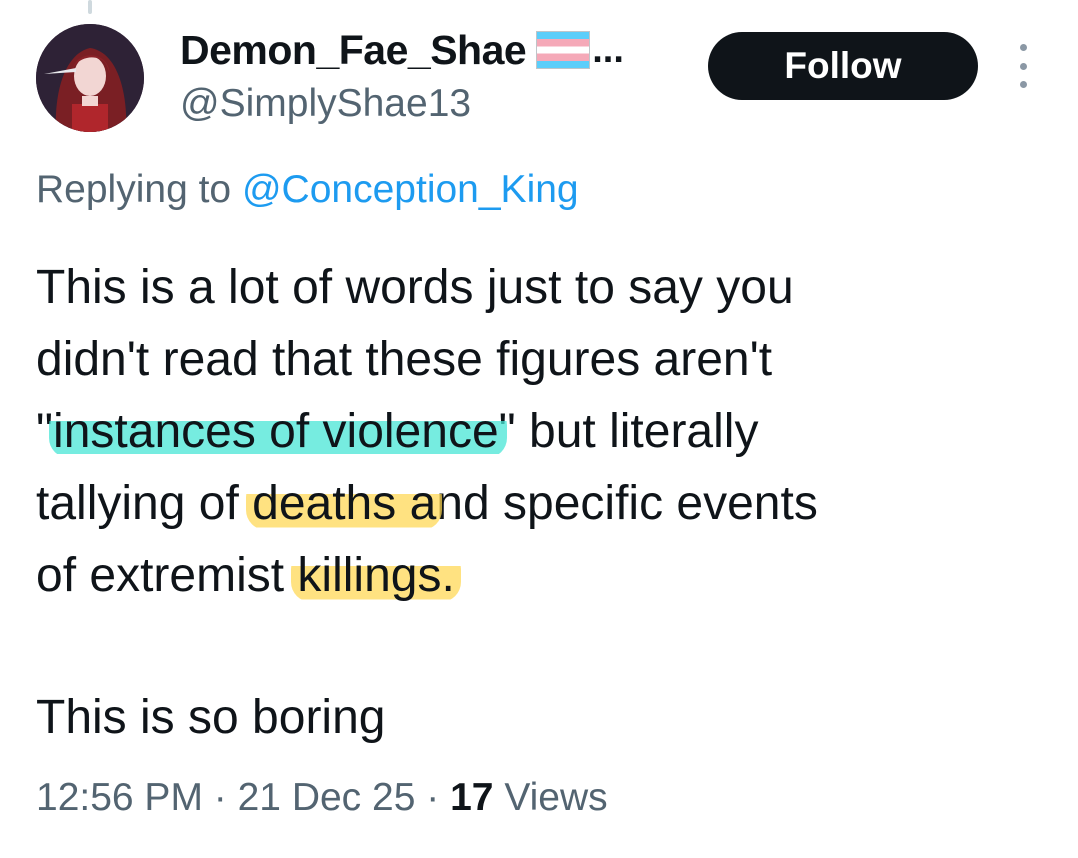  I want to click on author-handle: @SimplyShae13, so click(325, 104).